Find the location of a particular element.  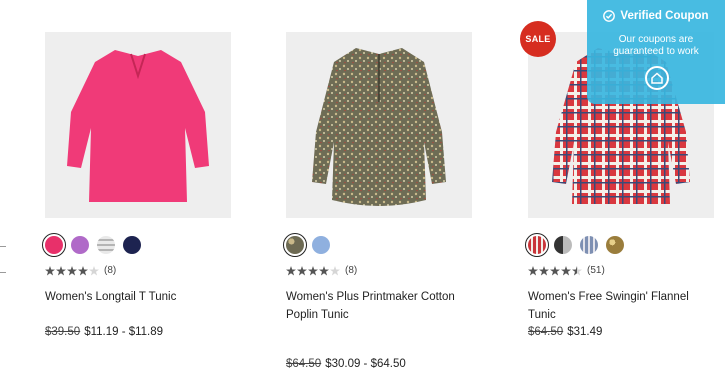

product-name-link: Women's Longtail T Tunic is located at coordinates (140, 297).